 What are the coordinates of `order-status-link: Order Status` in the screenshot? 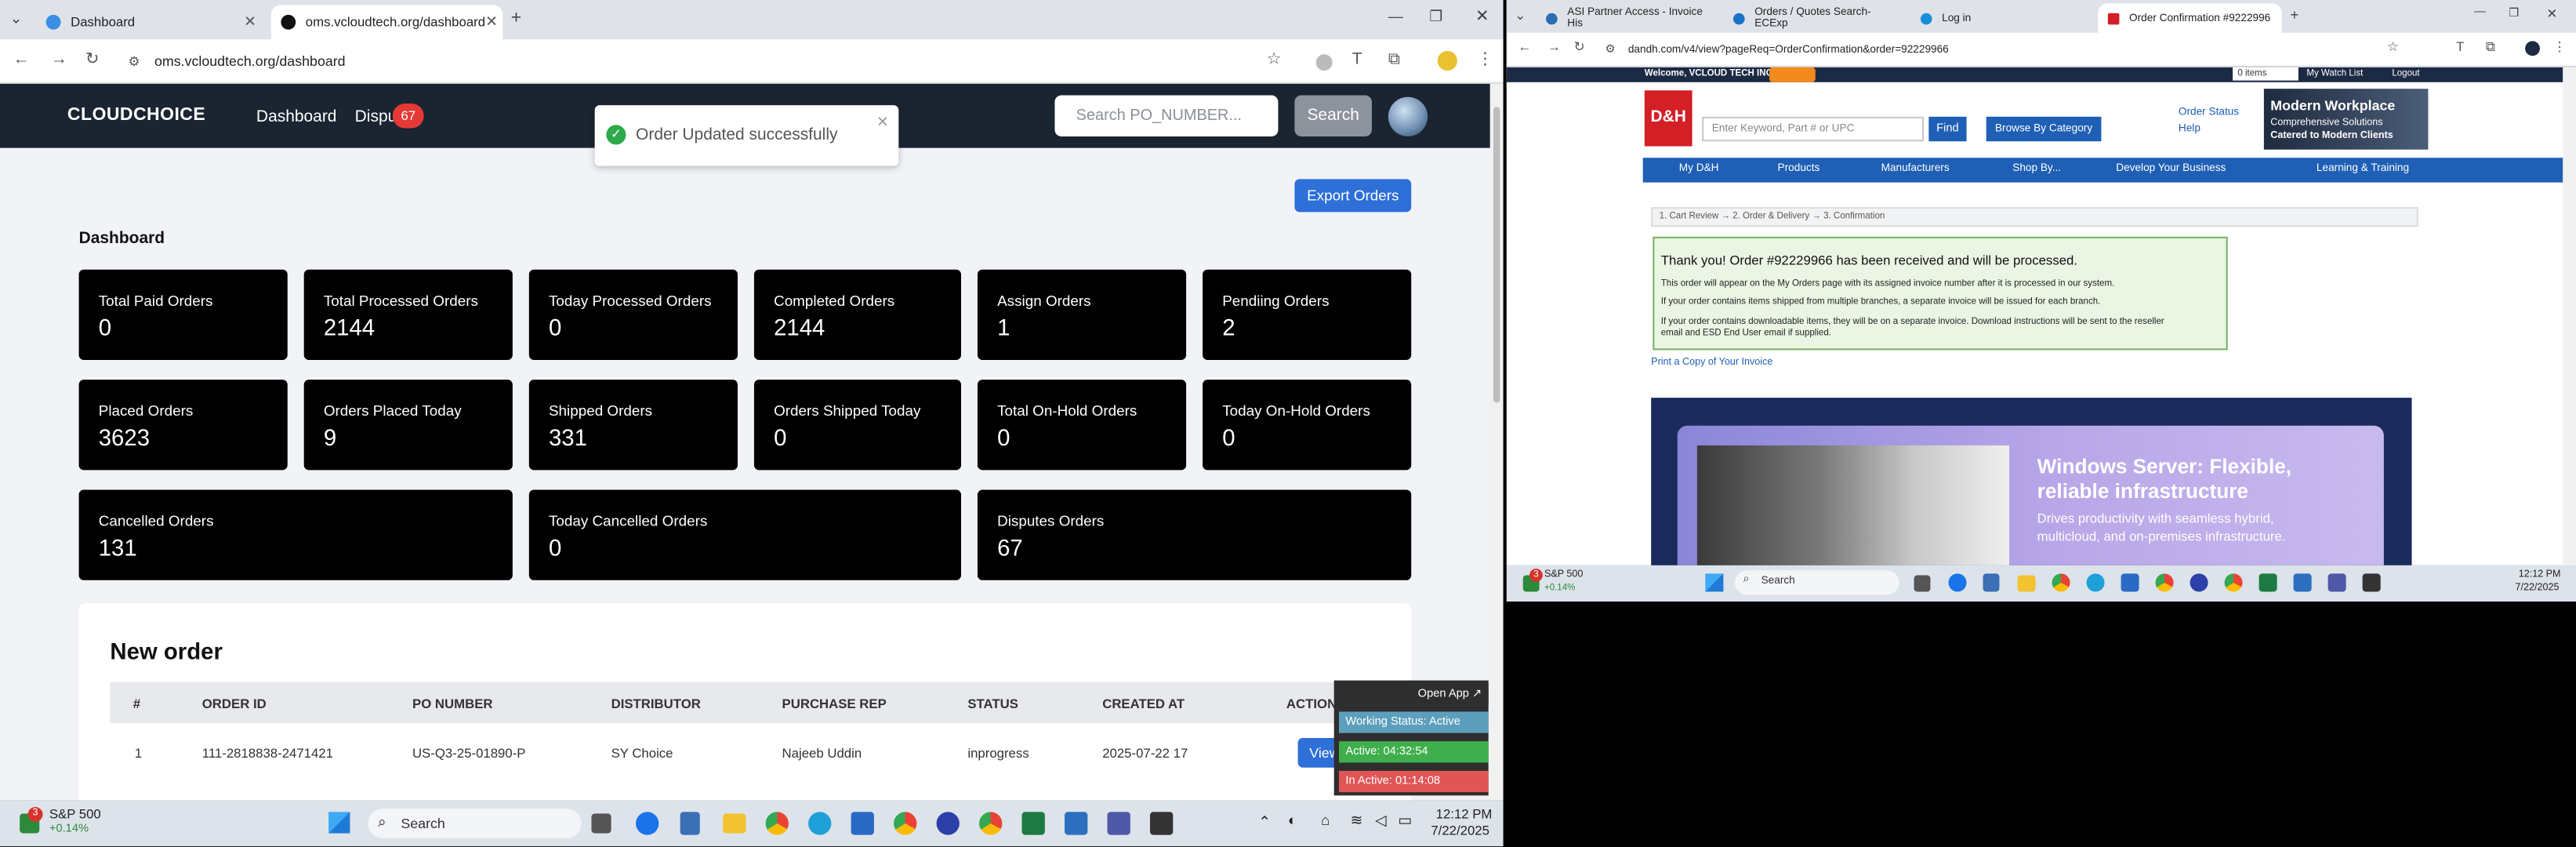 It's located at (2209, 112).